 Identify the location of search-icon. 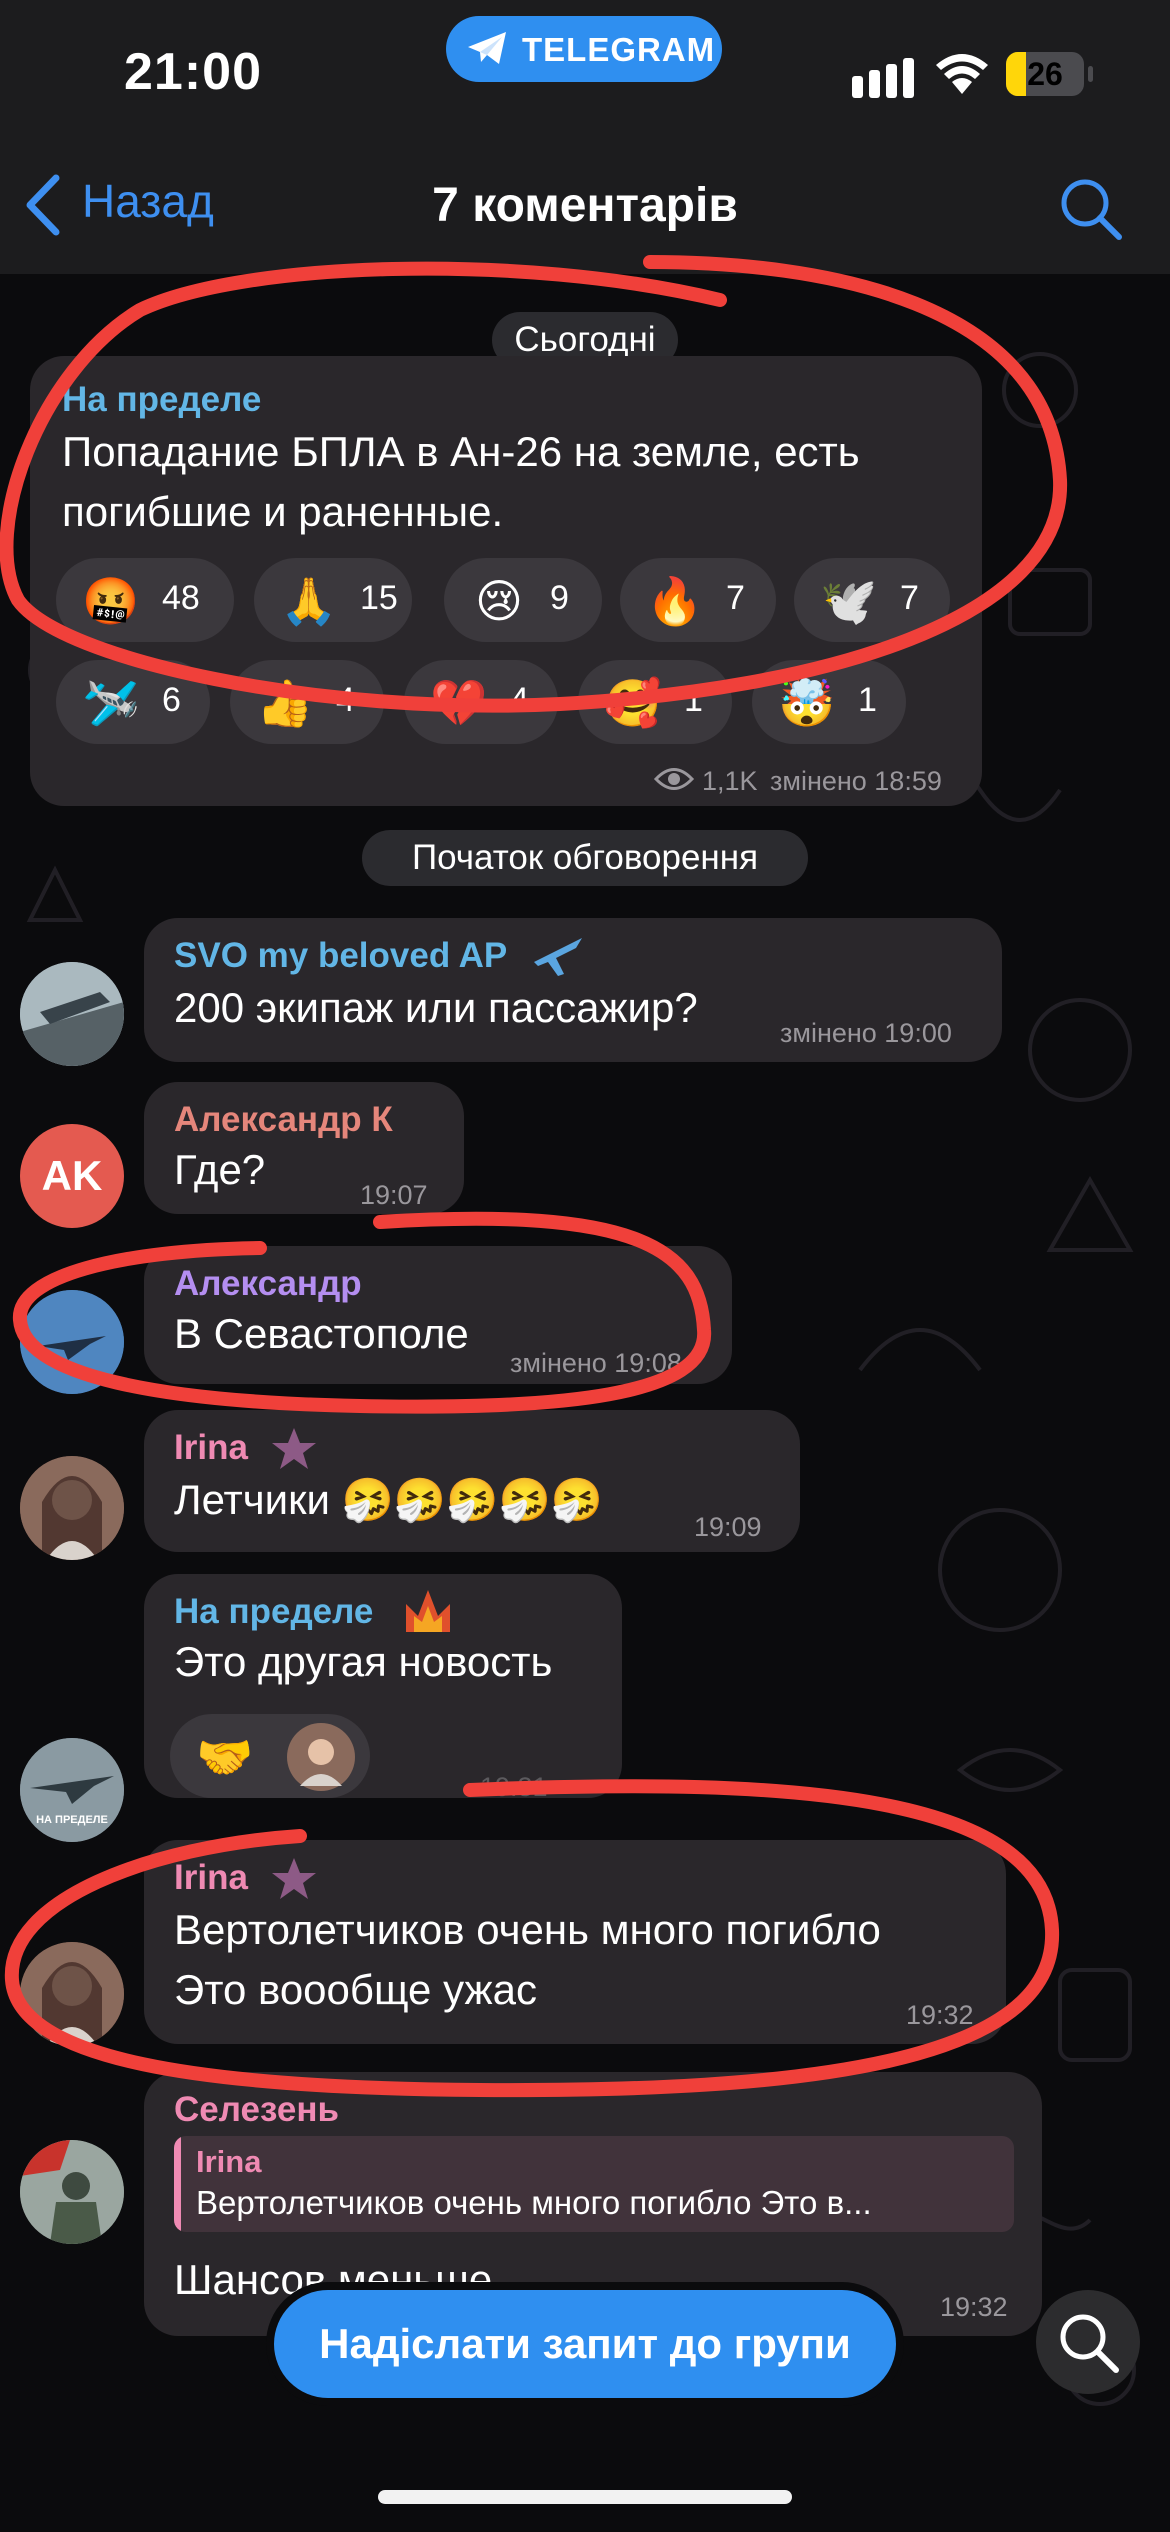
(1089, 2343).